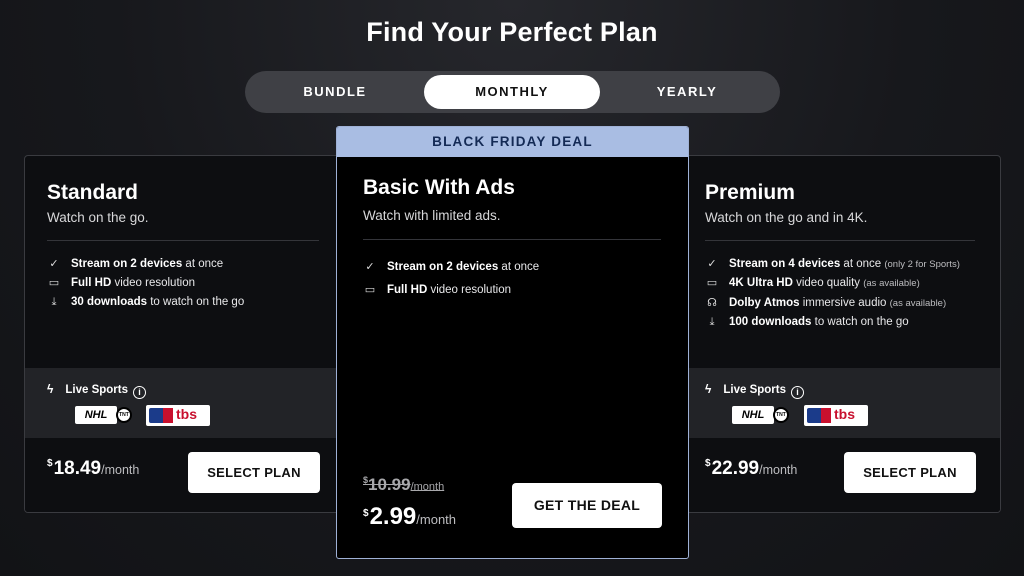 The width and height of the screenshot is (1024, 576). I want to click on plan-tagline: Watch on the go., so click(98, 217).